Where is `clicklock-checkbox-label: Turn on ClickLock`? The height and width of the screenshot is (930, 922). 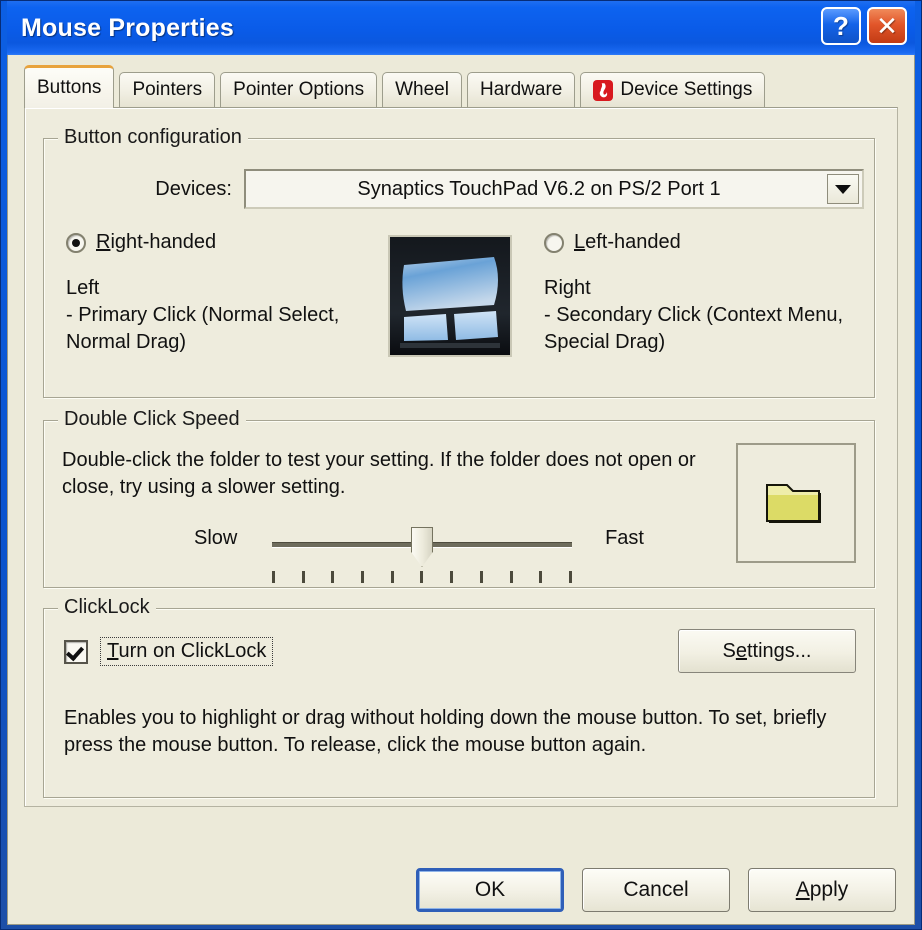 clicklock-checkbox-label: Turn on ClickLock is located at coordinates (187, 651).